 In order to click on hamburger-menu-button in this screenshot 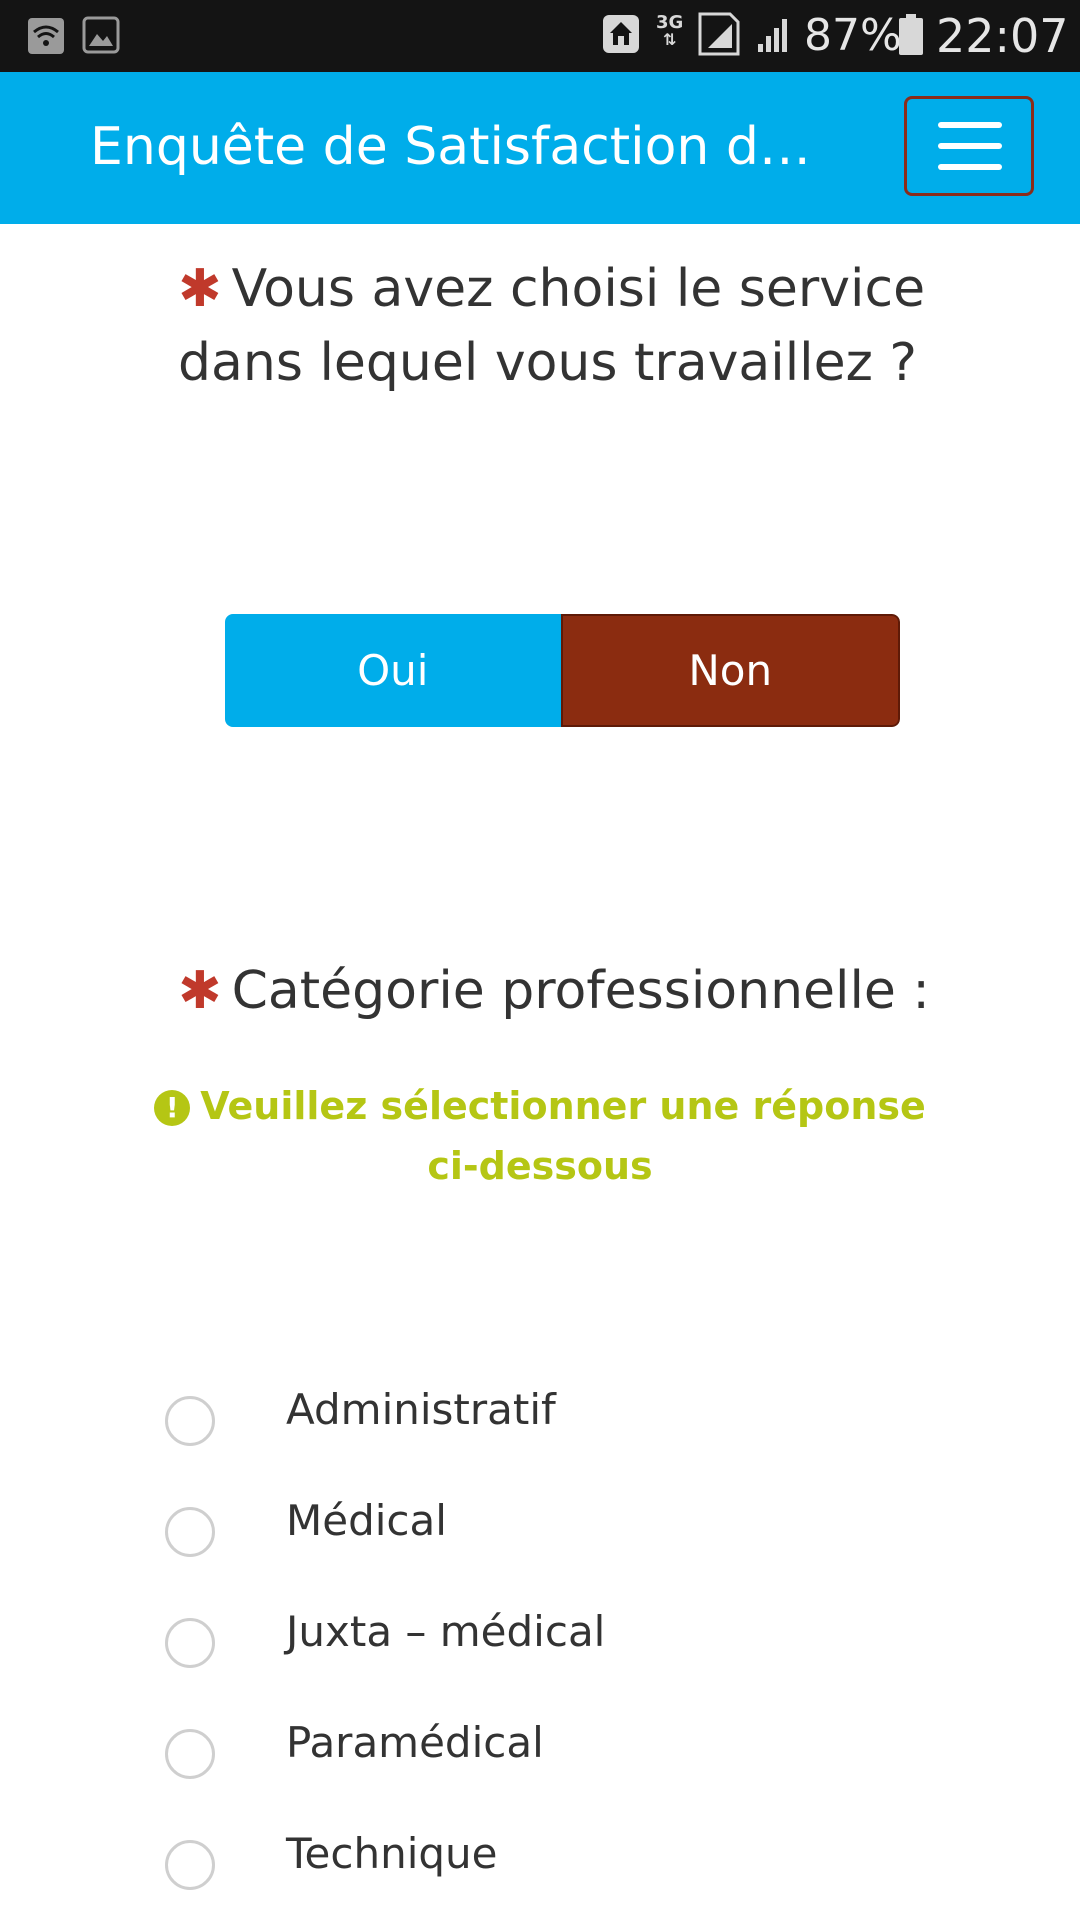, I will do `click(969, 146)`.